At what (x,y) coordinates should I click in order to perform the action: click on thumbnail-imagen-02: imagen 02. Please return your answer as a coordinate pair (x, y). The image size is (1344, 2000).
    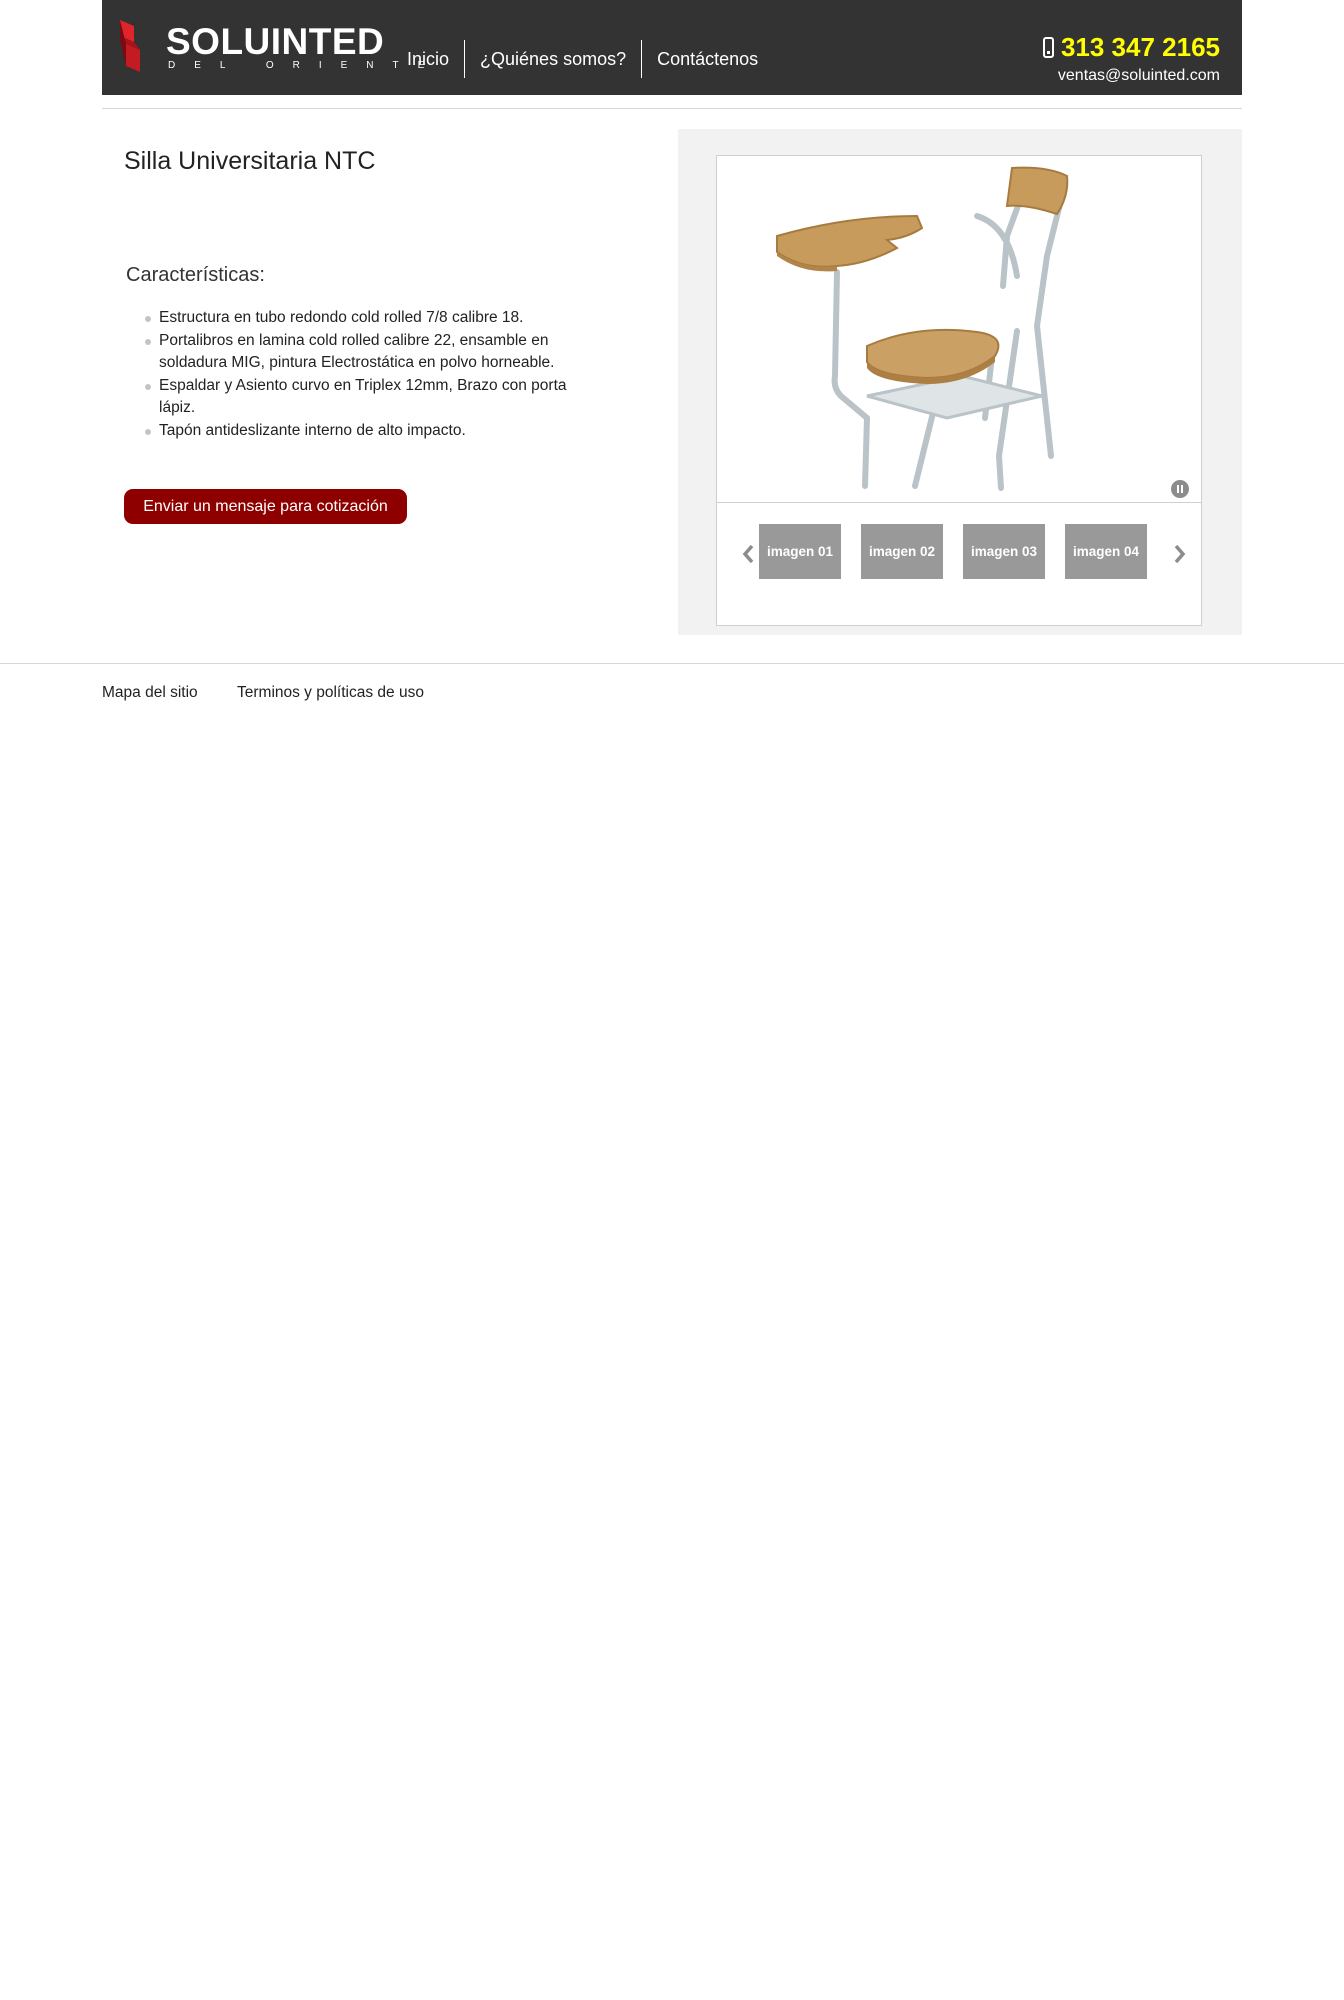
    Looking at the image, I should click on (902, 551).